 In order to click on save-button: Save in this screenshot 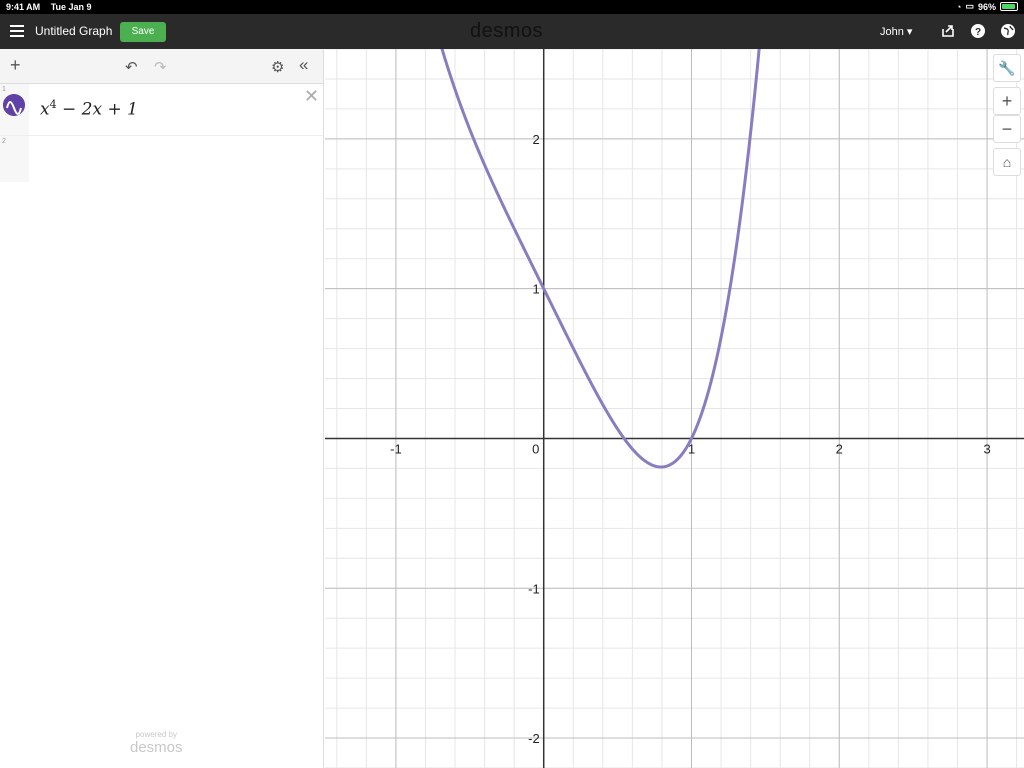, I will do `click(143, 32)`.